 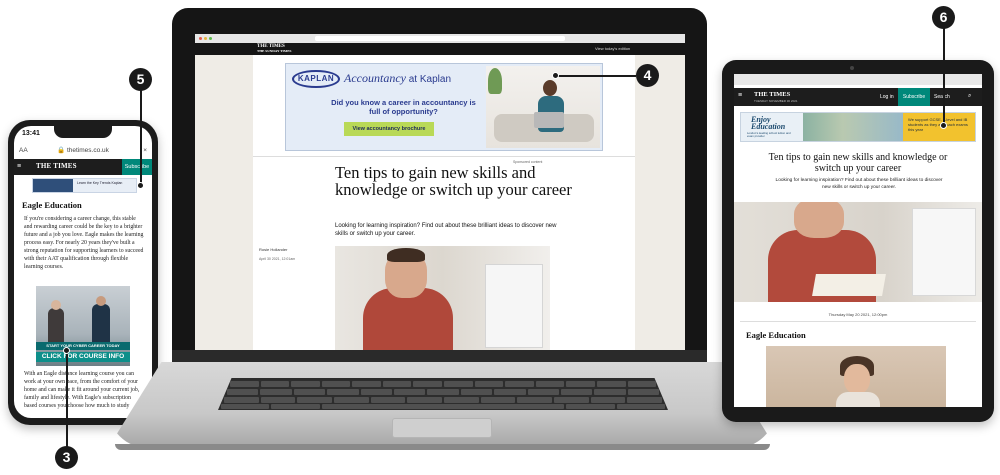 I want to click on callout-4-leader, so click(x=596, y=76).